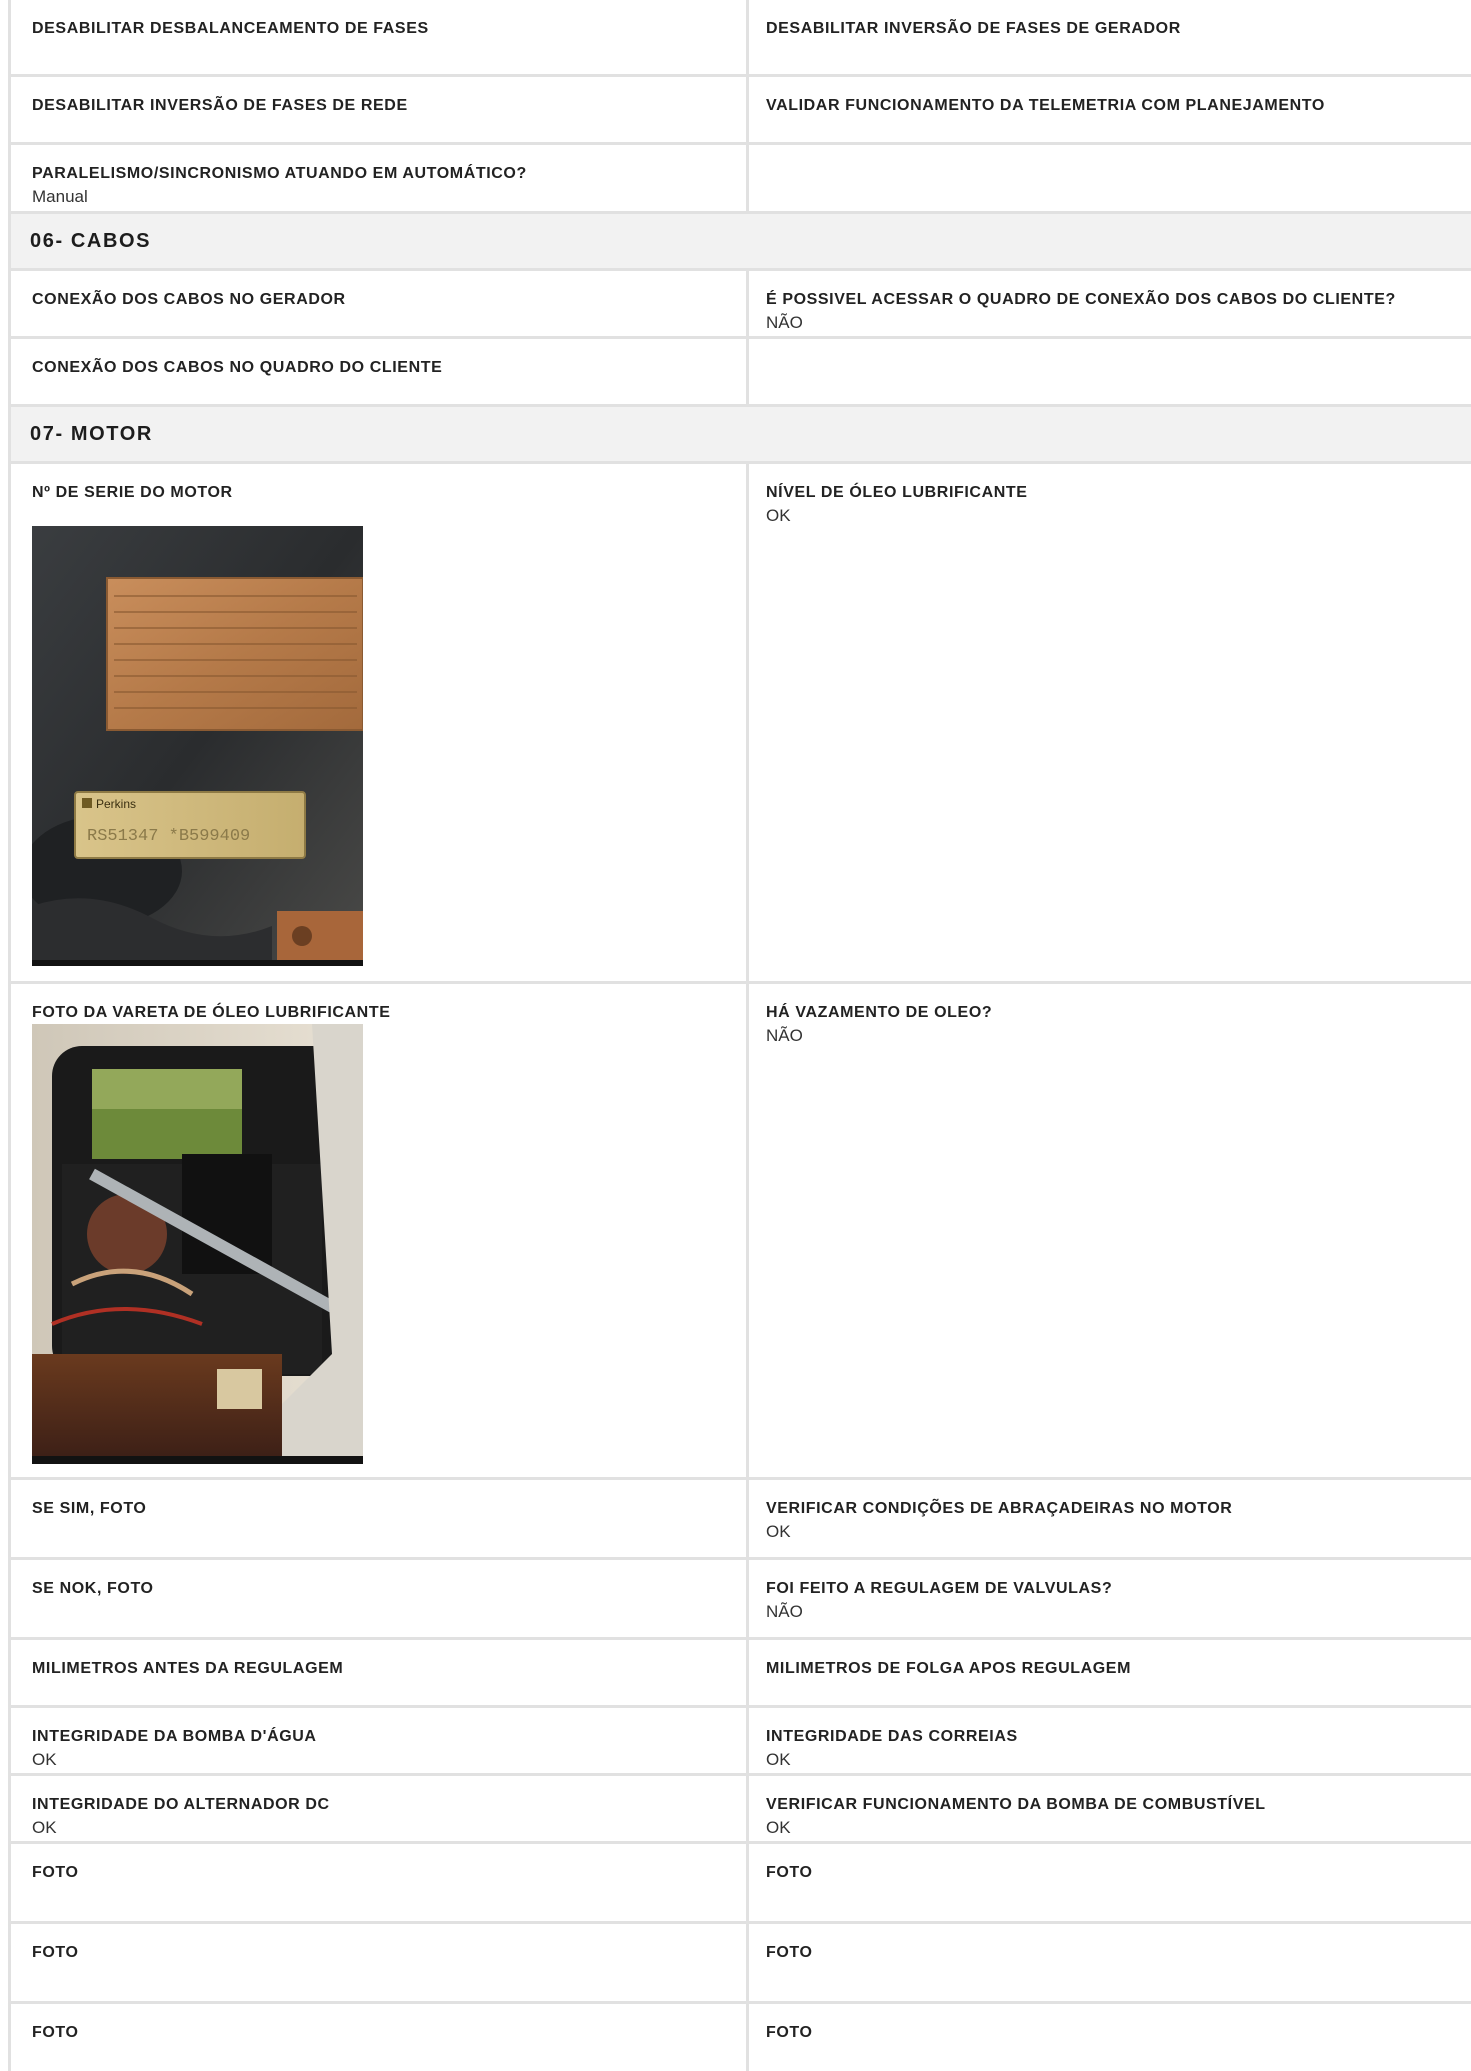 The height and width of the screenshot is (2071, 1471). Describe the element at coordinates (91, 240) in the screenshot. I see `section-title: 06- CABOS` at that location.